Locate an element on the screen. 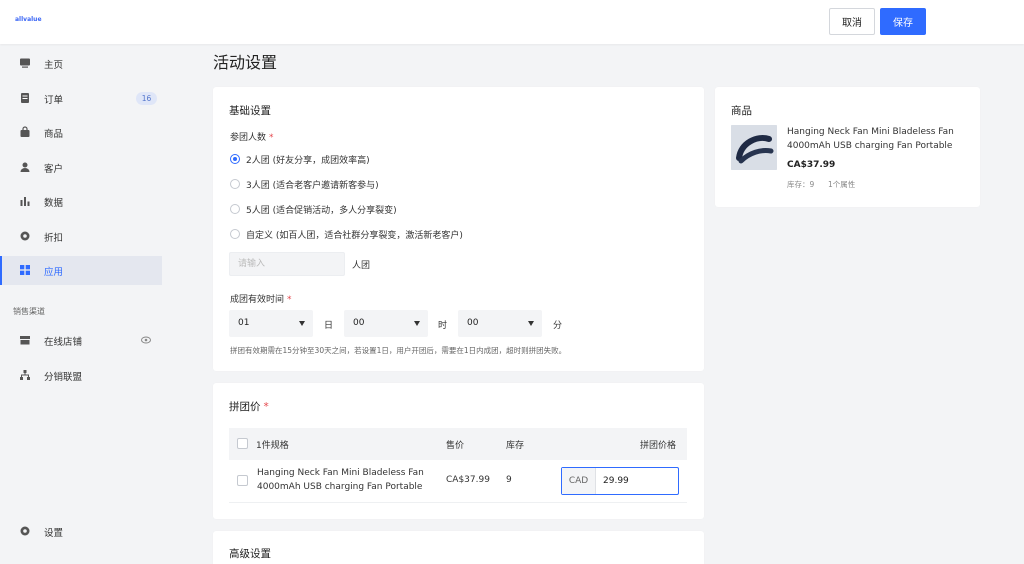  row-checkbox is located at coordinates (242, 480).